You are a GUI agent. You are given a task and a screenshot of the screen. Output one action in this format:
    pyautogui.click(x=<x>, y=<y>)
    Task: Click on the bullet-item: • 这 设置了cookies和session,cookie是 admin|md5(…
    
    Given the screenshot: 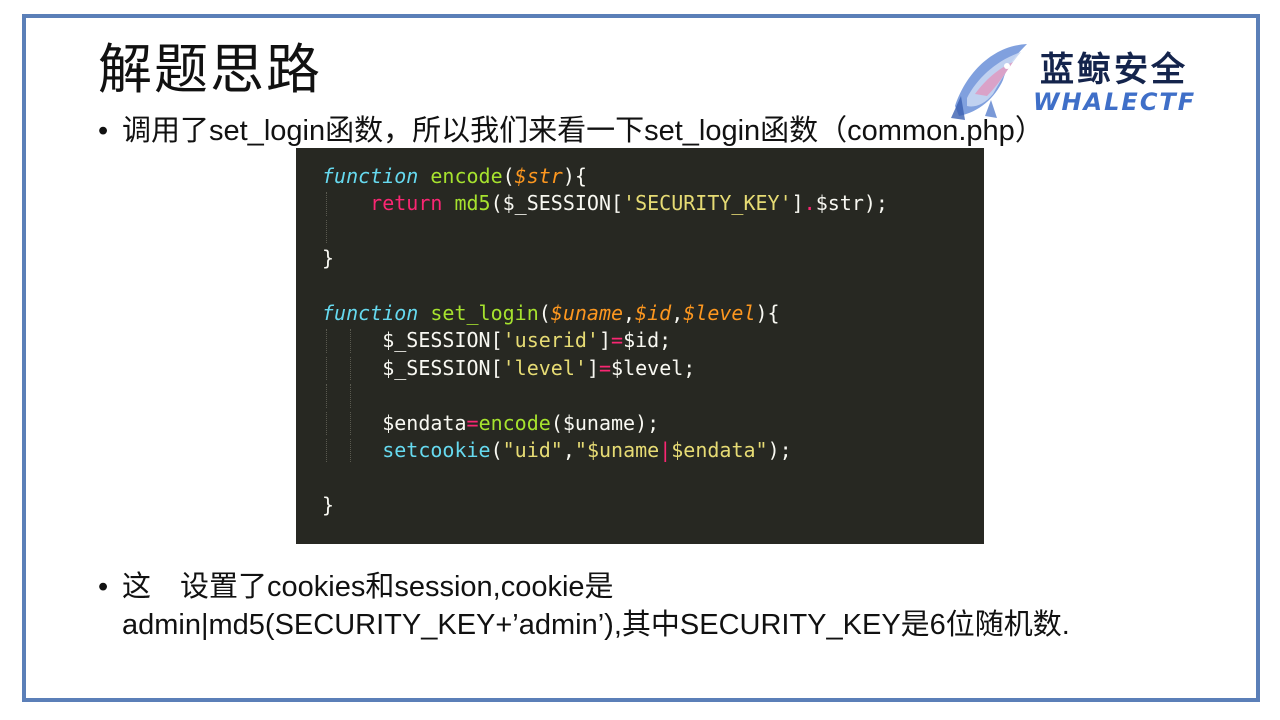 What is the action you would take?
    pyautogui.click(x=584, y=606)
    